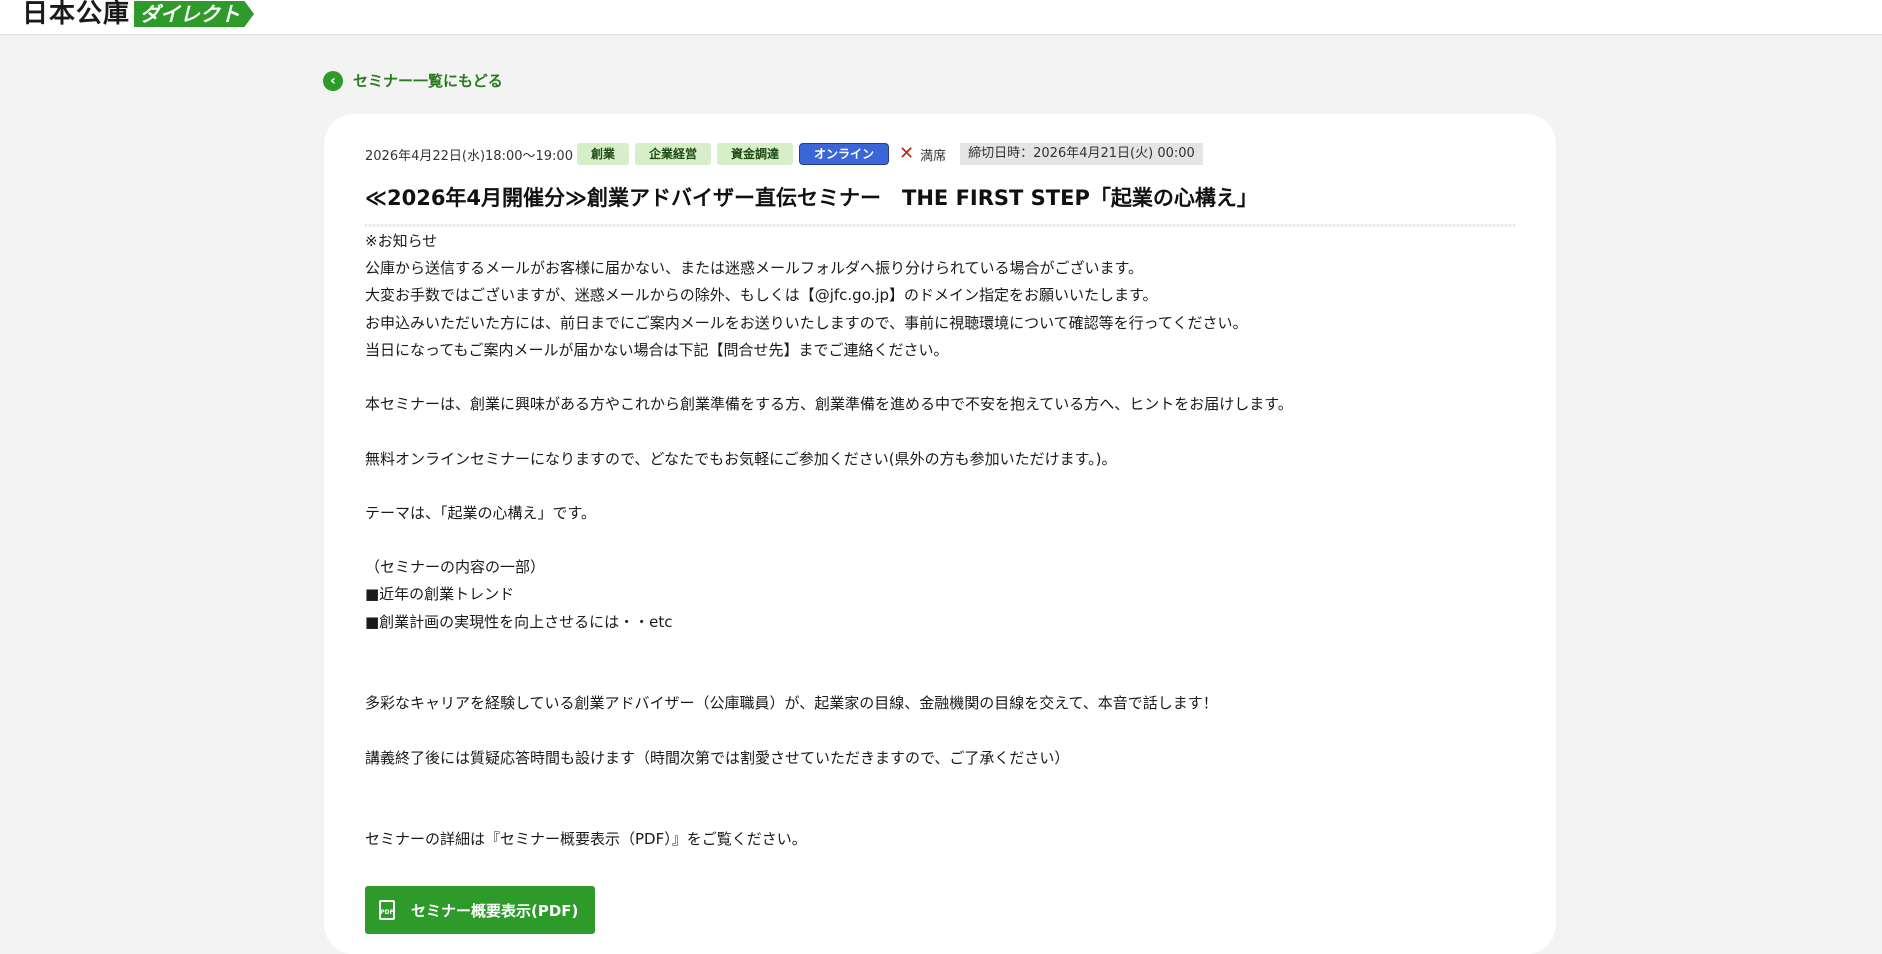 This screenshot has width=1882, height=954. What do you see at coordinates (602, 154) in the screenshot?
I see `tag-founding: 創業` at bounding box center [602, 154].